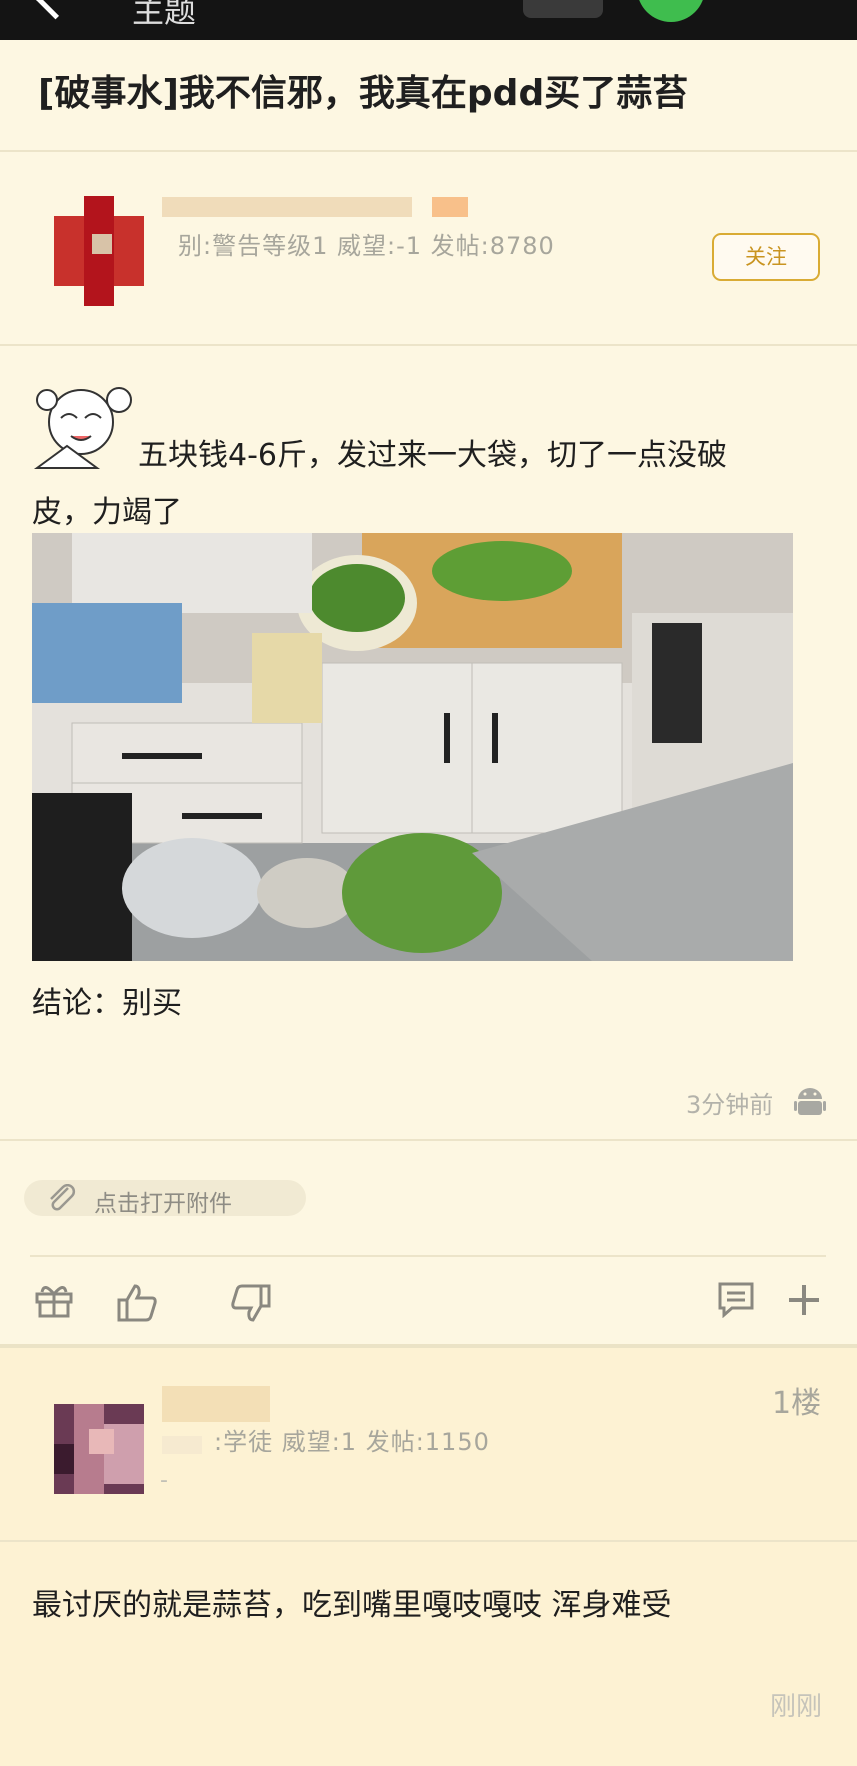 The height and width of the screenshot is (1766, 857). Describe the element at coordinates (432, 455) in the screenshot. I see `post-body-line: 五块钱4-6斤，发过来一大袋，切了一点没破` at that location.